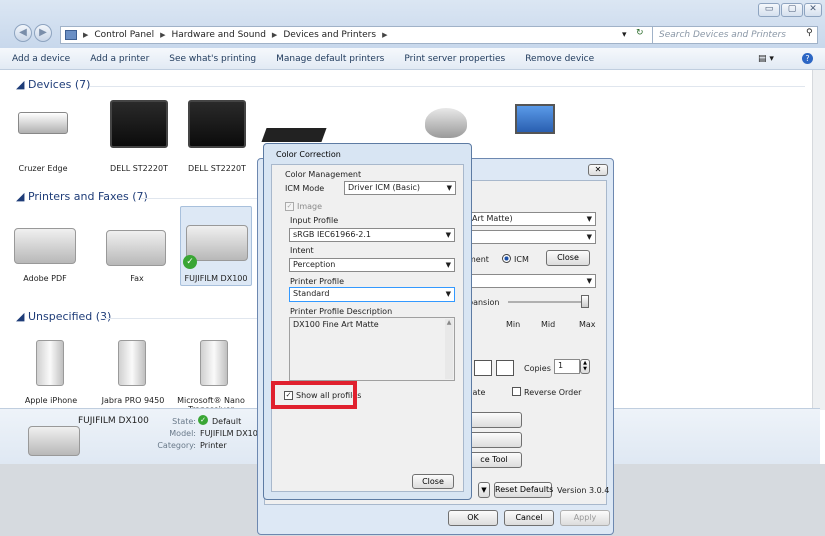 Image resolution: width=825 pixels, height=536 pixels. I want to click on breadcrumb-devices-printers: Devices and Printers, so click(329, 35).